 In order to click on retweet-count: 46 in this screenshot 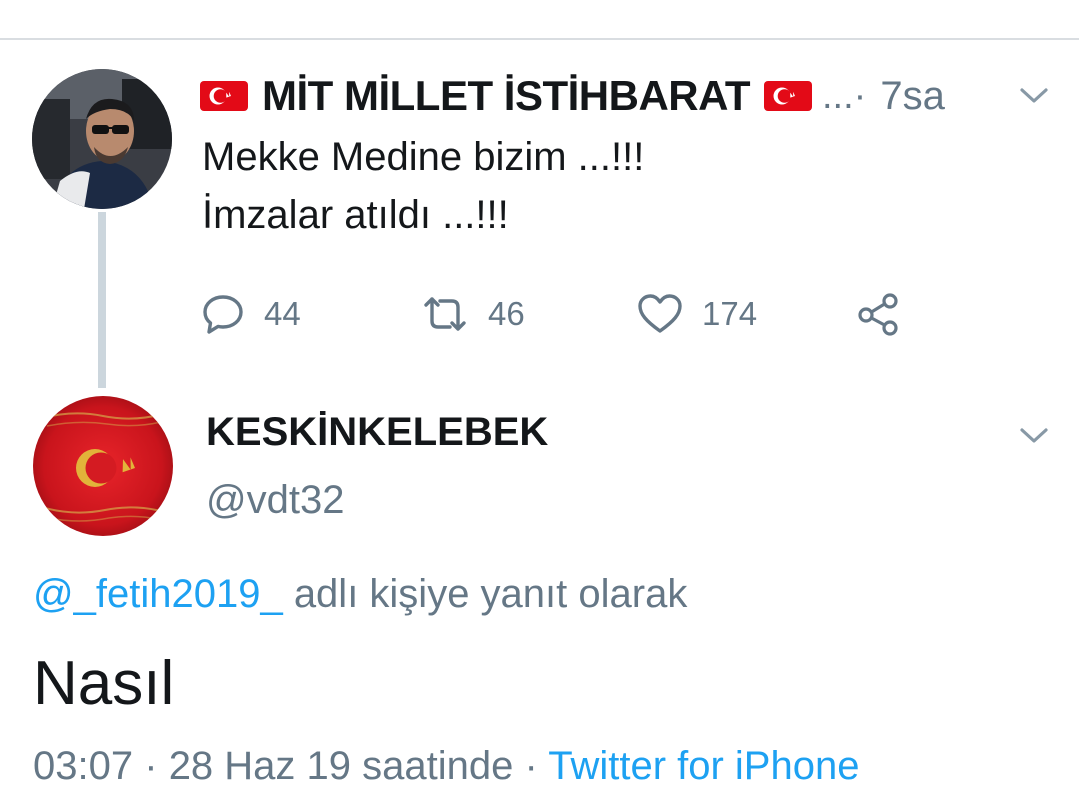, I will do `click(506, 313)`.